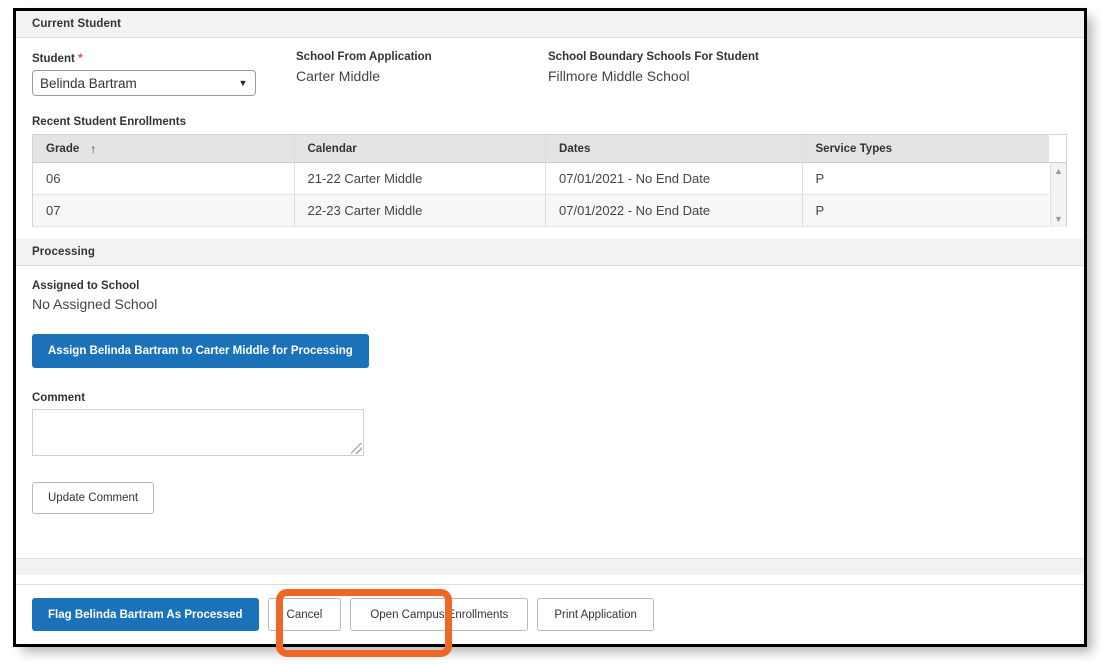  I want to click on school-from-application-label: School From Application, so click(364, 57).